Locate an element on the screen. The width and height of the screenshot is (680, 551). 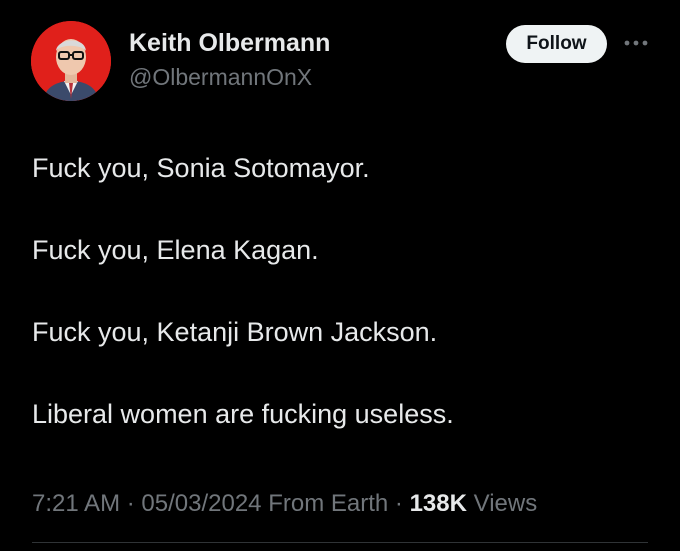
meta-separator is located at coordinates (391, 503).